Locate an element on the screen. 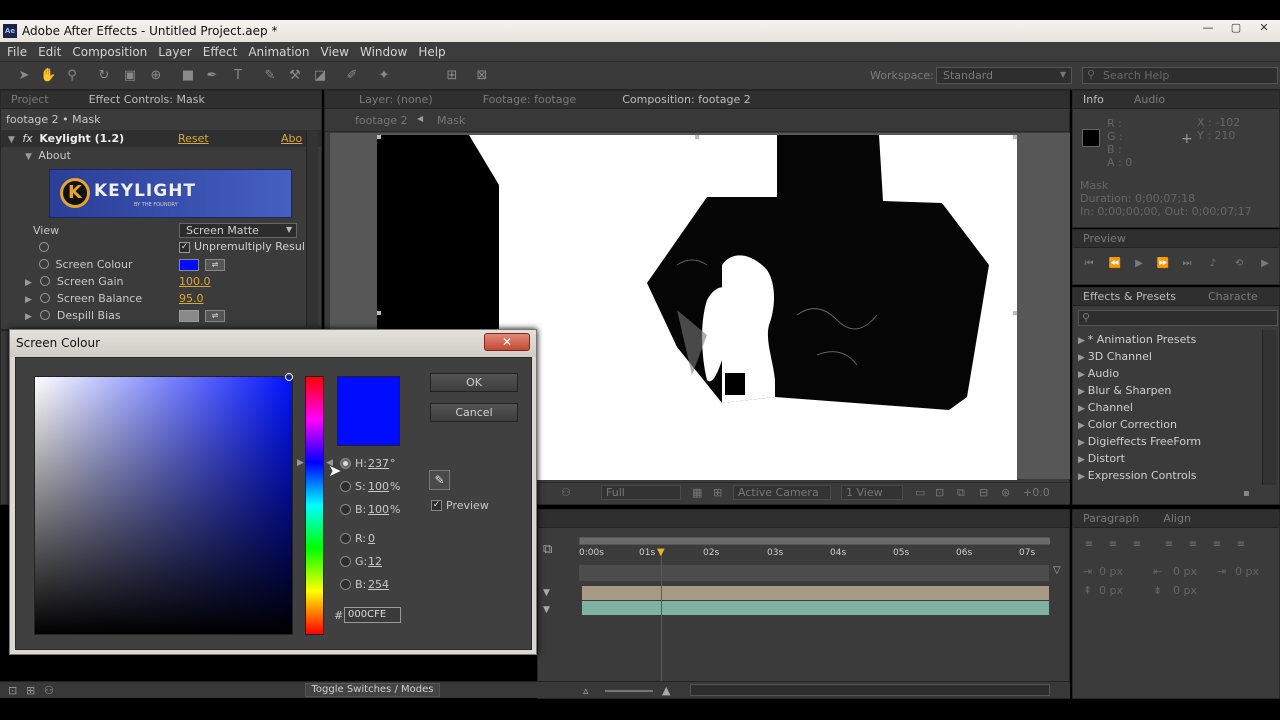  unpremultiply-checkbox: ✓ is located at coordinates (184, 247).